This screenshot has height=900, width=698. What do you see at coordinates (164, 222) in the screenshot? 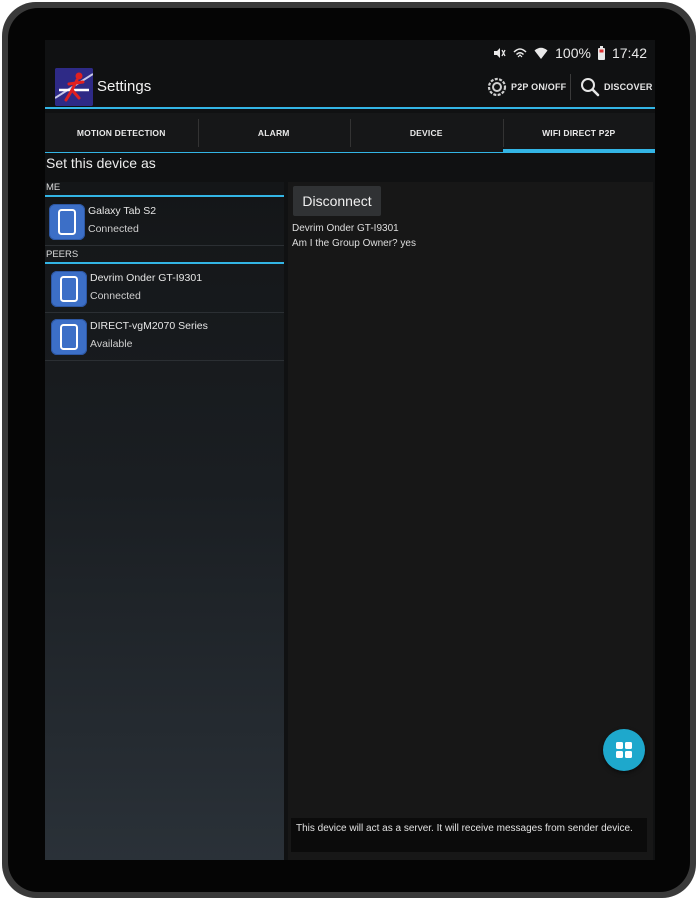
I see `my-device-row: Galaxy Tab S2 Connected` at bounding box center [164, 222].